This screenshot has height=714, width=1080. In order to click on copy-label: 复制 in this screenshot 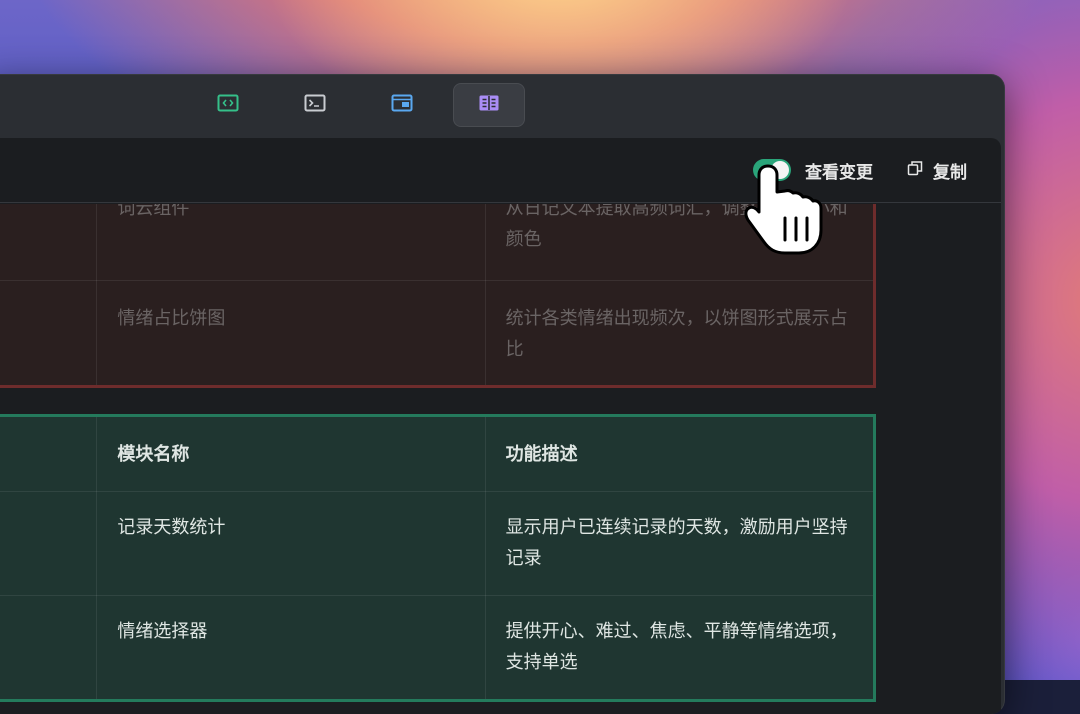, I will do `click(950, 172)`.